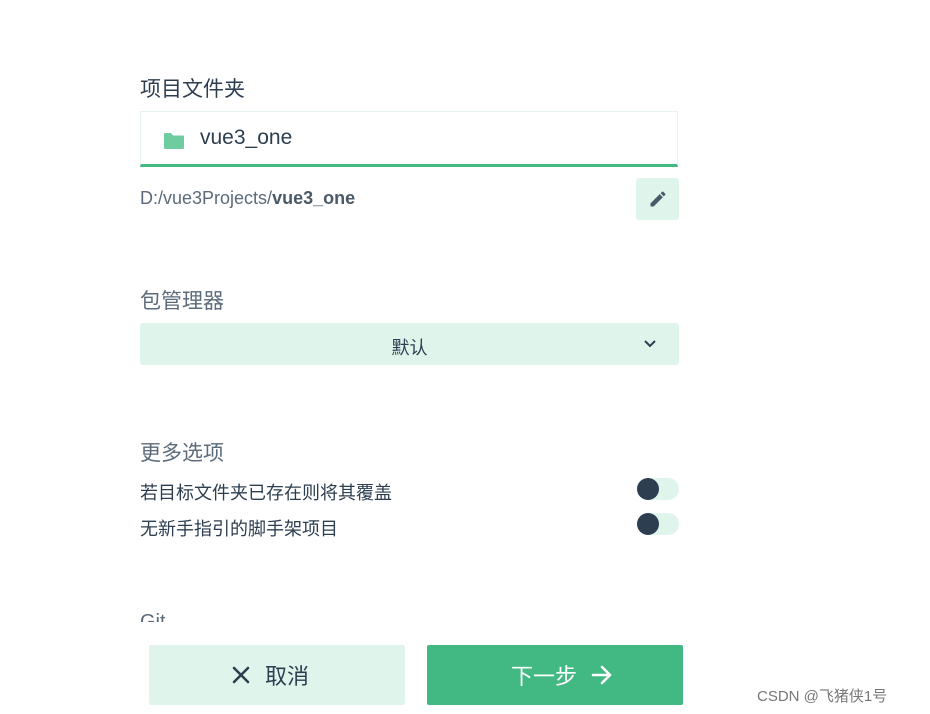  Describe the element at coordinates (409, 139) in the screenshot. I see `project-folder-input: vue3_one` at that location.